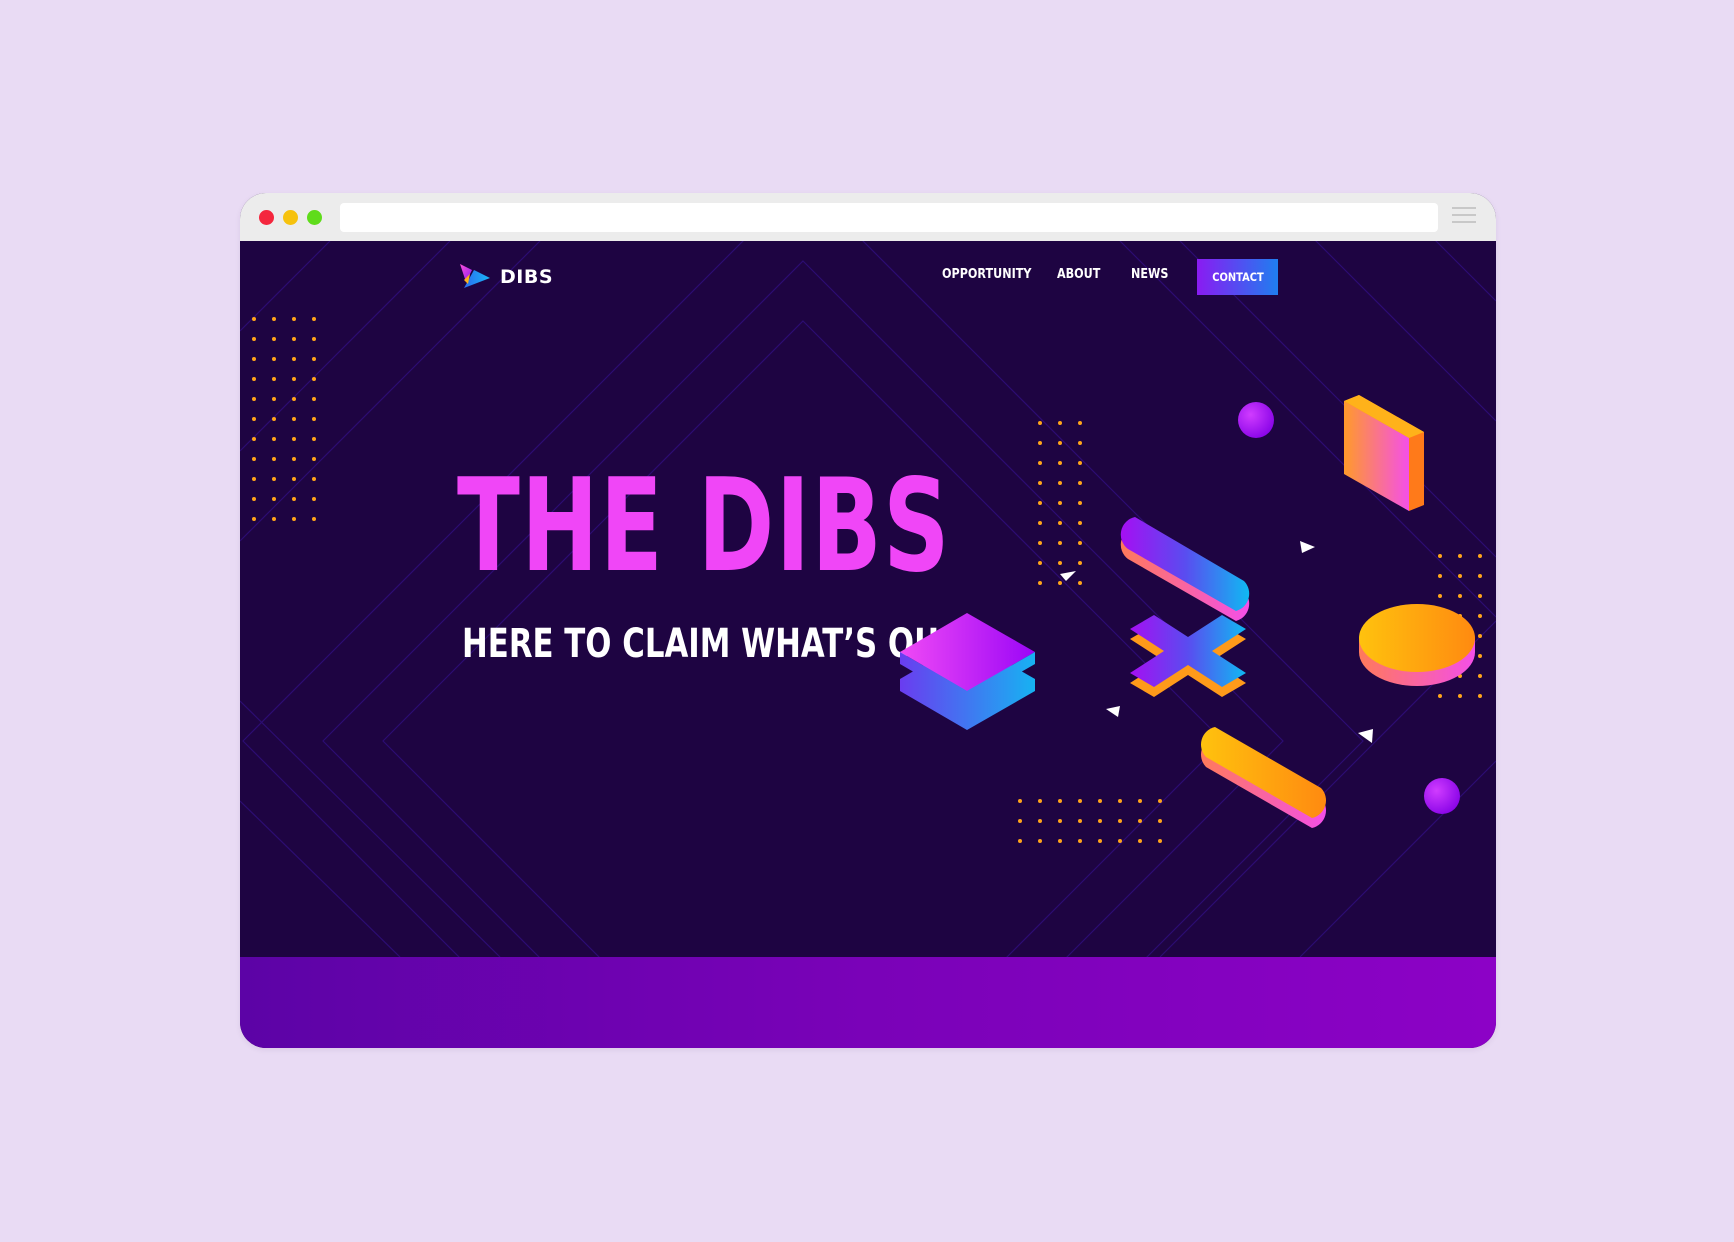  What do you see at coordinates (266, 217) in the screenshot?
I see `close-window-button` at bounding box center [266, 217].